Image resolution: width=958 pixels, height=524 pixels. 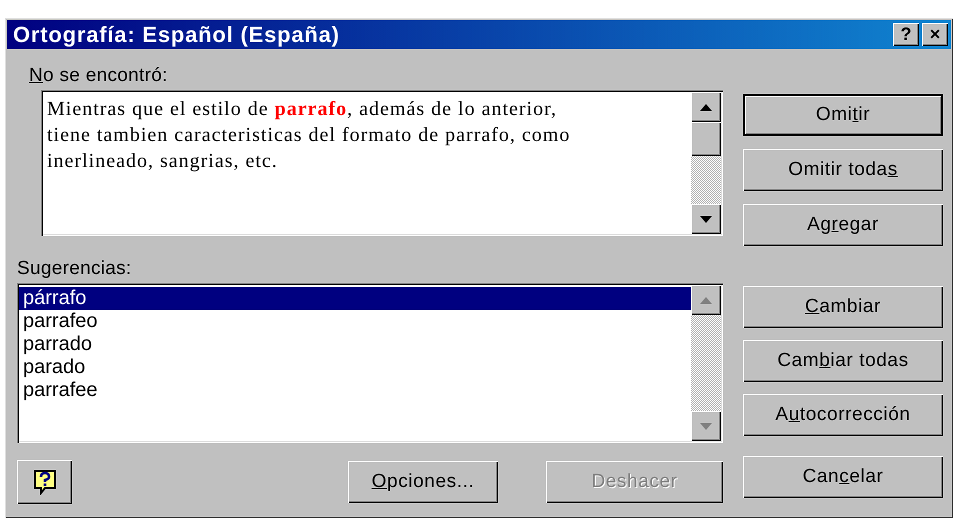 What do you see at coordinates (99, 76) in the screenshot?
I see `not-found-label: No se encontró:` at bounding box center [99, 76].